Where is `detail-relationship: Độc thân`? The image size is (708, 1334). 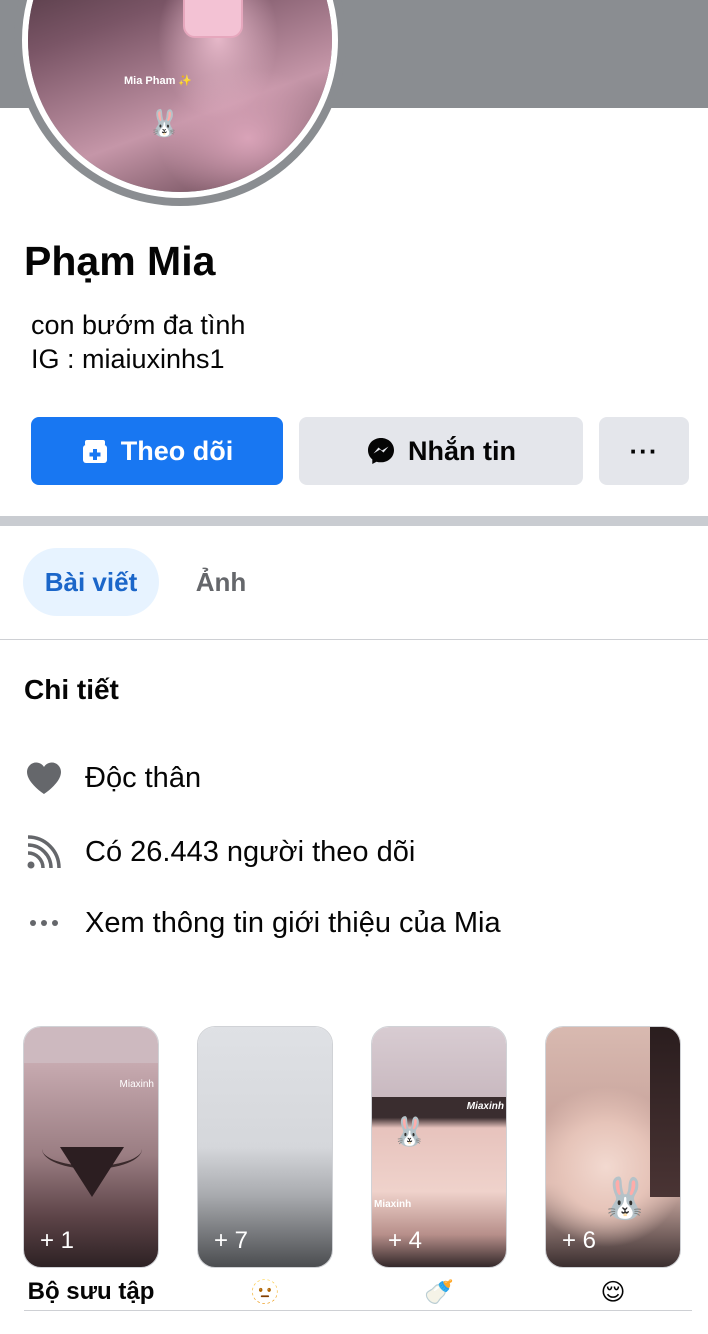 detail-relationship: Độc thân is located at coordinates (112, 778).